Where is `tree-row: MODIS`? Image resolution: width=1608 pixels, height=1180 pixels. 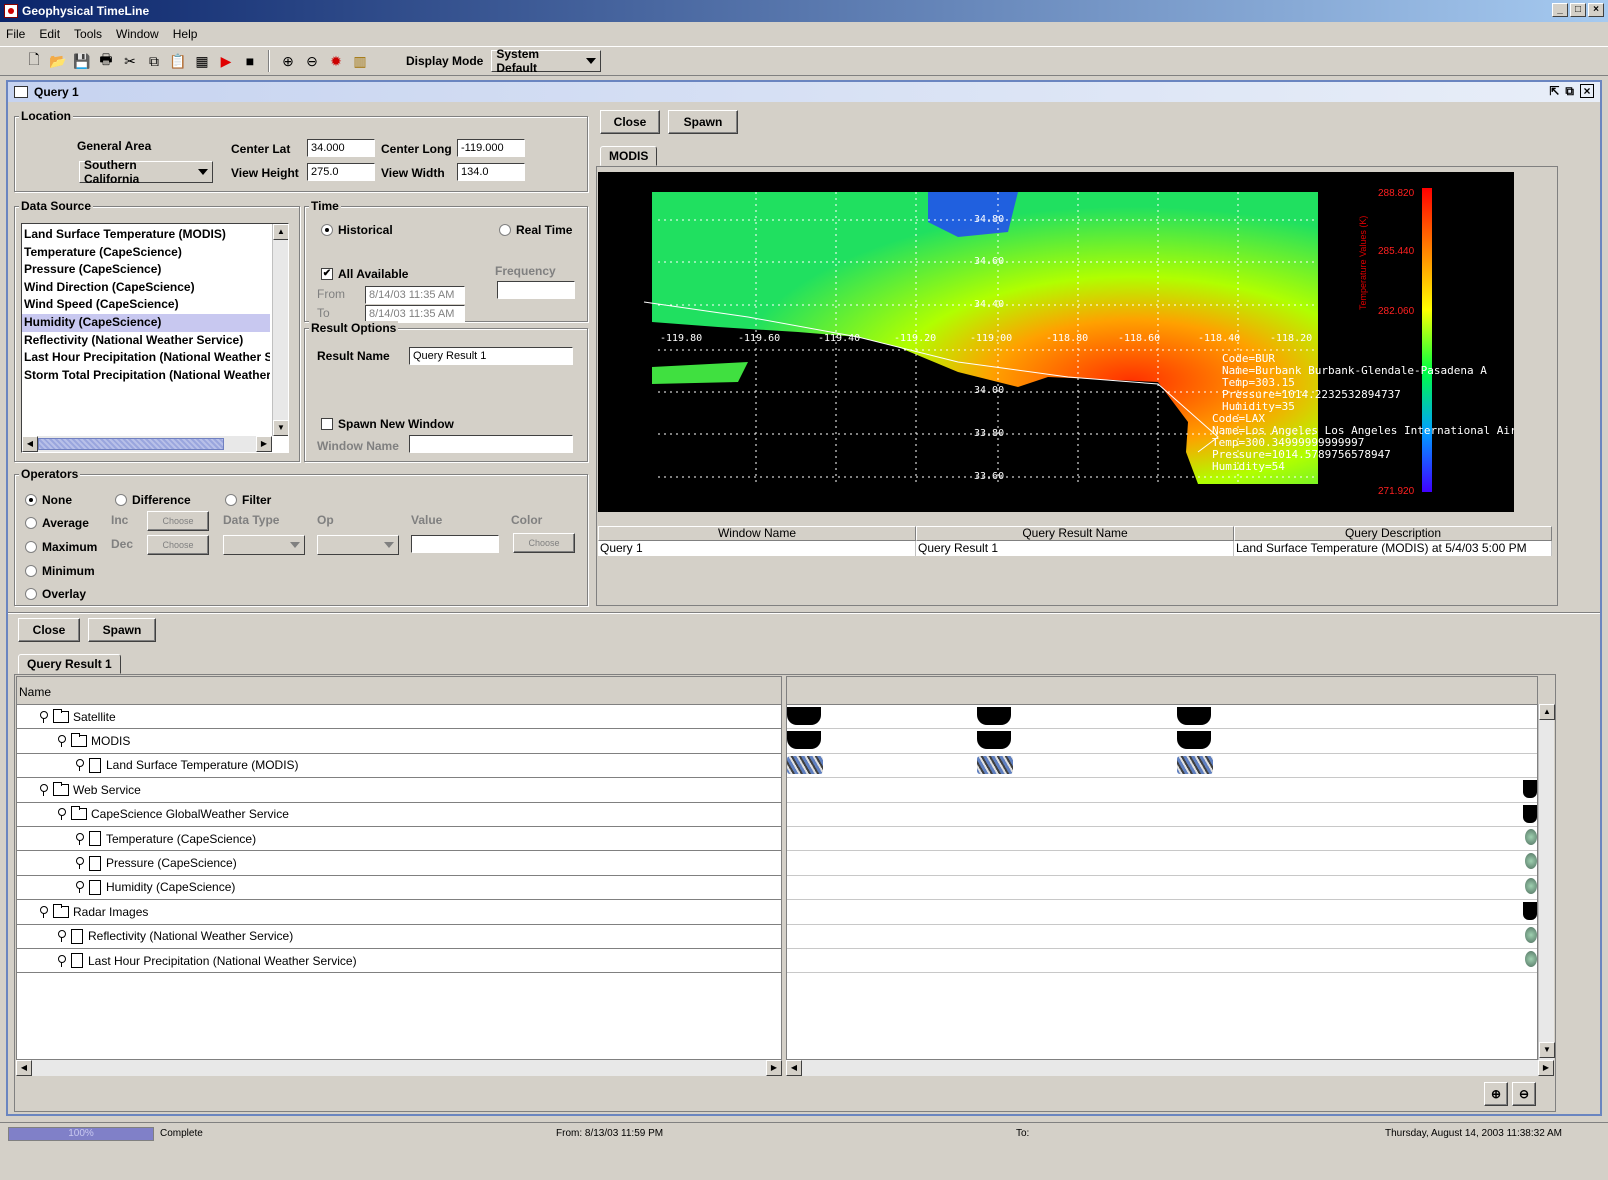 tree-row: MODIS is located at coordinates (399, 741).